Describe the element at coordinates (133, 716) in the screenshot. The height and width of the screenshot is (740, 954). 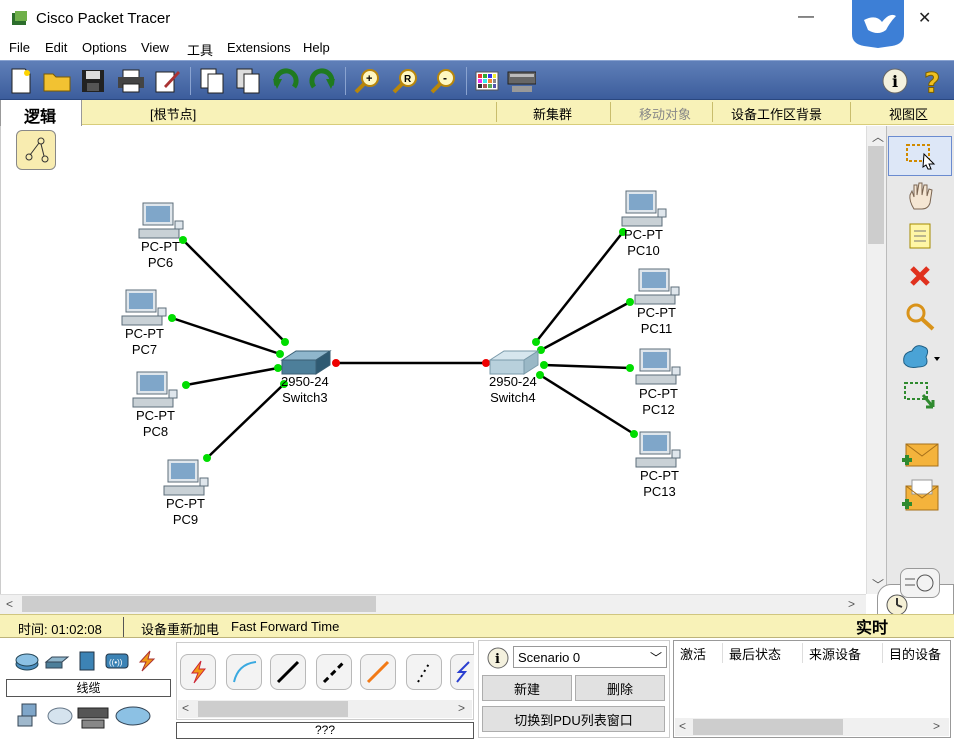
I see `multiuser-connection-icon` at that location.